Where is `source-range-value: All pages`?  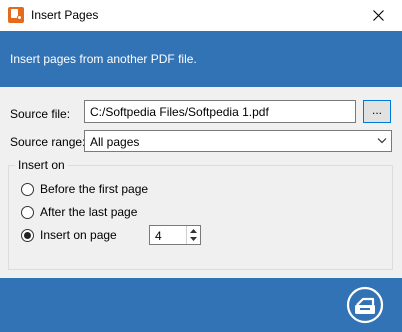
source-range-value: All pages is located at coordinates (115, 142).